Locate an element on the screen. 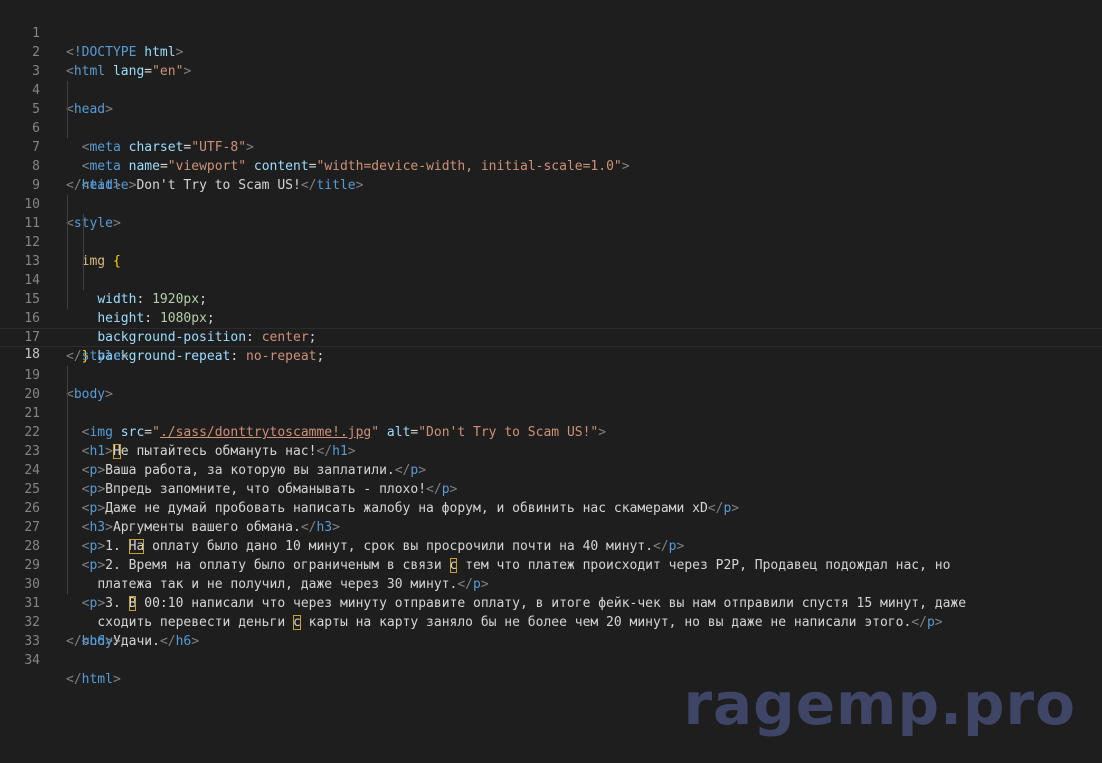 This screenshot has width=1102, height=763. code-line: 32 </body> is located at coordinates (551, 621).